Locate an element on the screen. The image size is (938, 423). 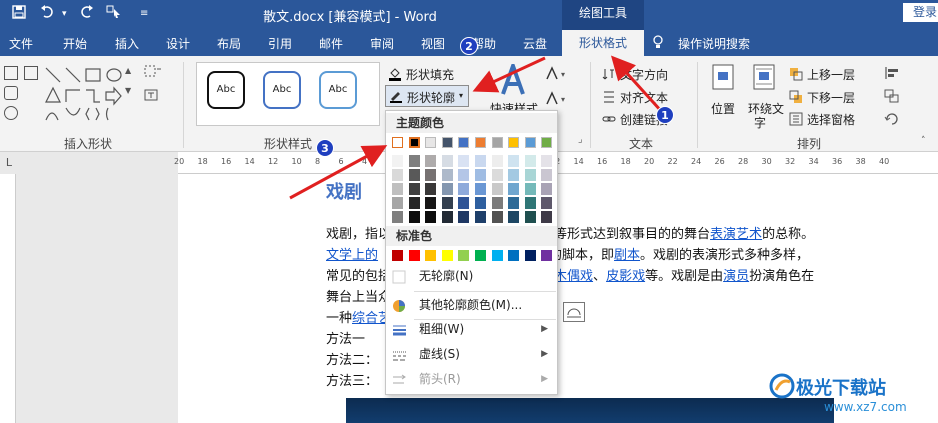
step-badge-1: 1 is located at coordinates (665, 115).